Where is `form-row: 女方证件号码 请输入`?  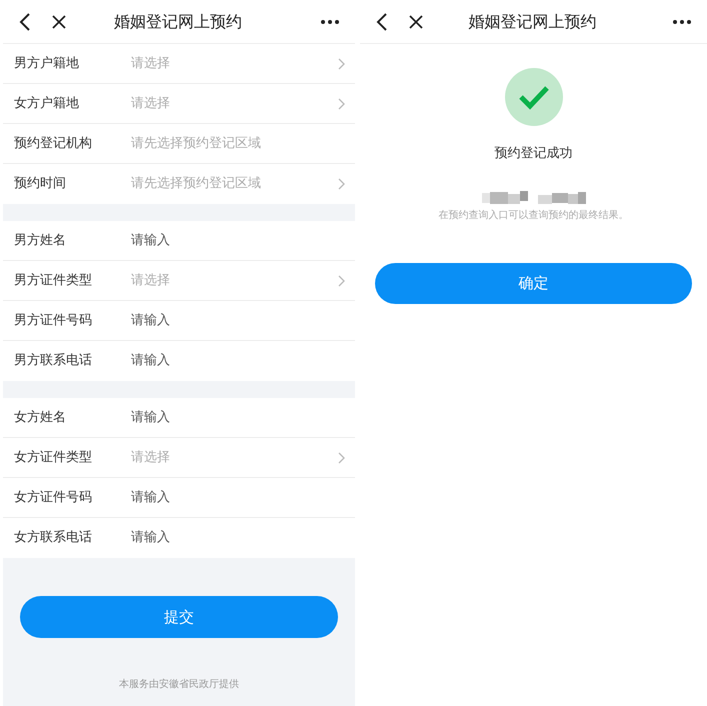 form-row: 女方证件号码 请输入 is located at coordinates (179, 498).